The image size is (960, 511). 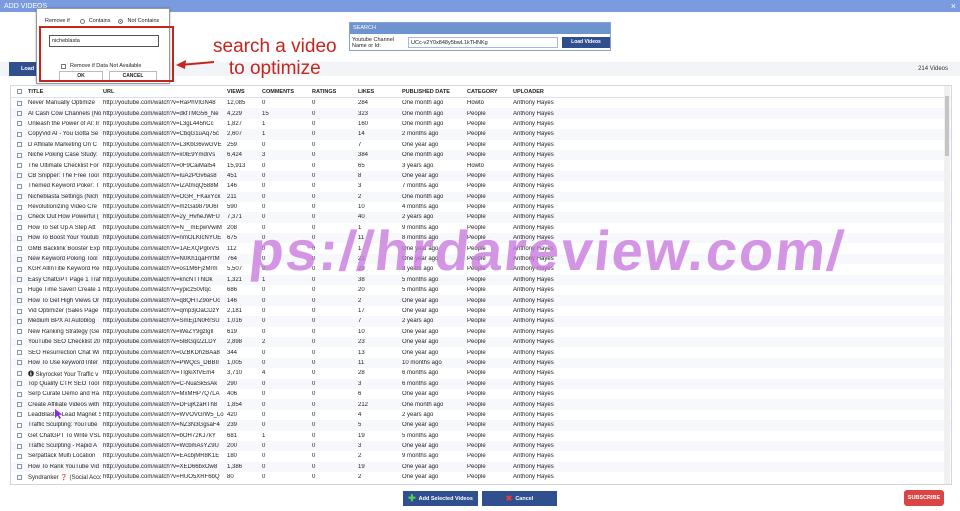 I want to click on channel-input: UCc-v2Y0x848y5bwL1kTHNKg, so click(x=483, y=42).